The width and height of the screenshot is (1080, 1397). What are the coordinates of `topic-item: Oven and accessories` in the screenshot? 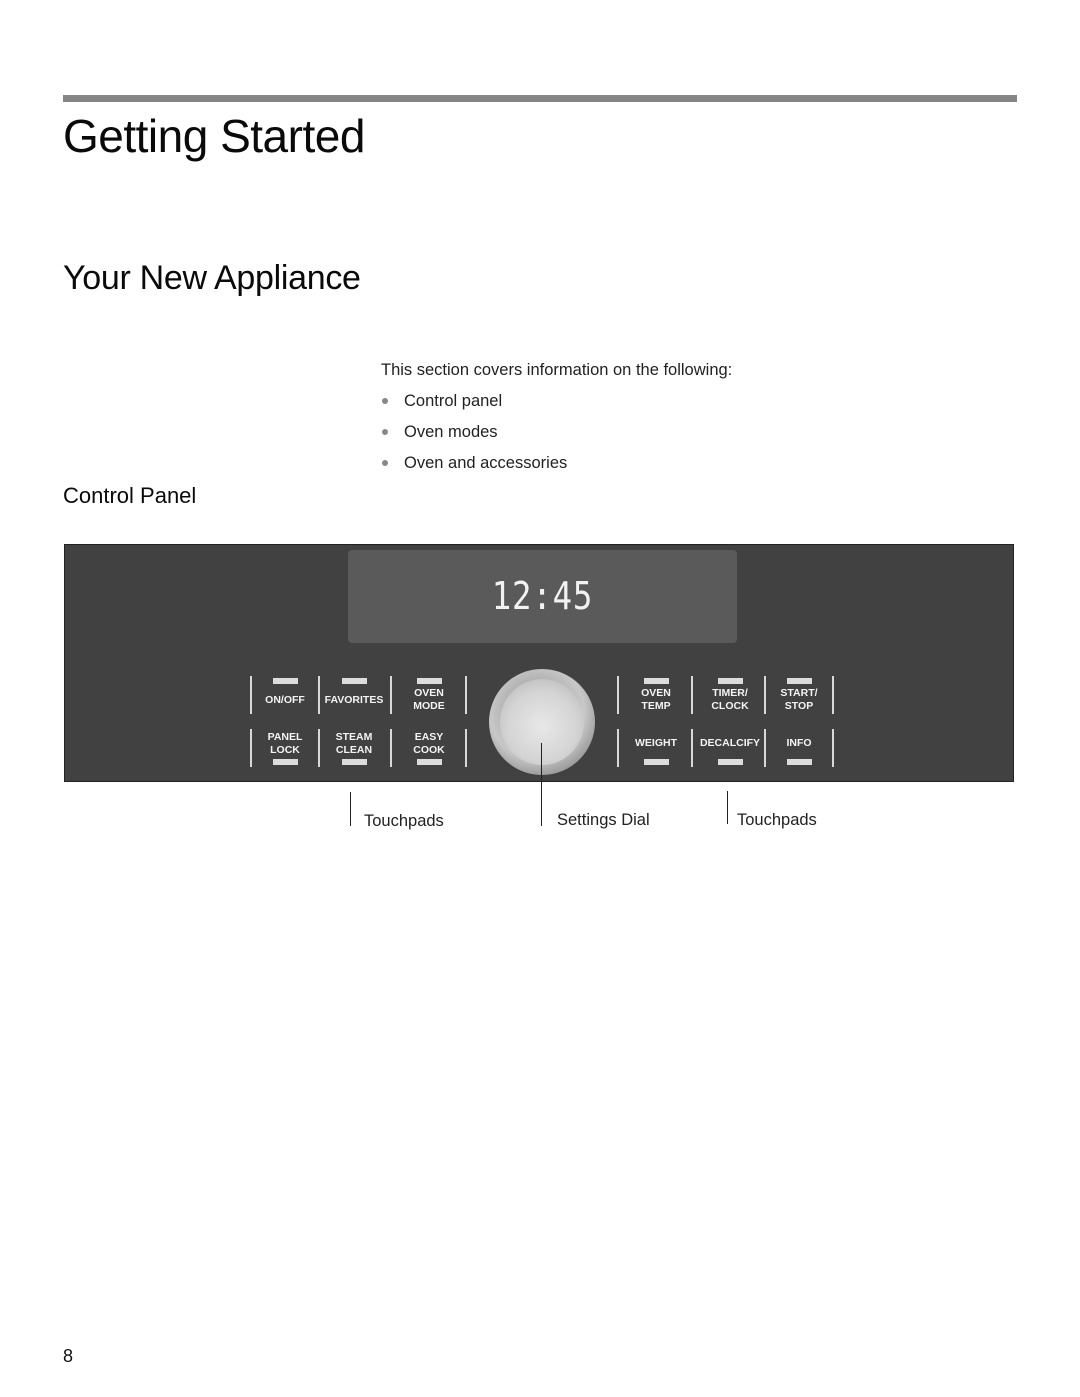 It's located at (556, 463).